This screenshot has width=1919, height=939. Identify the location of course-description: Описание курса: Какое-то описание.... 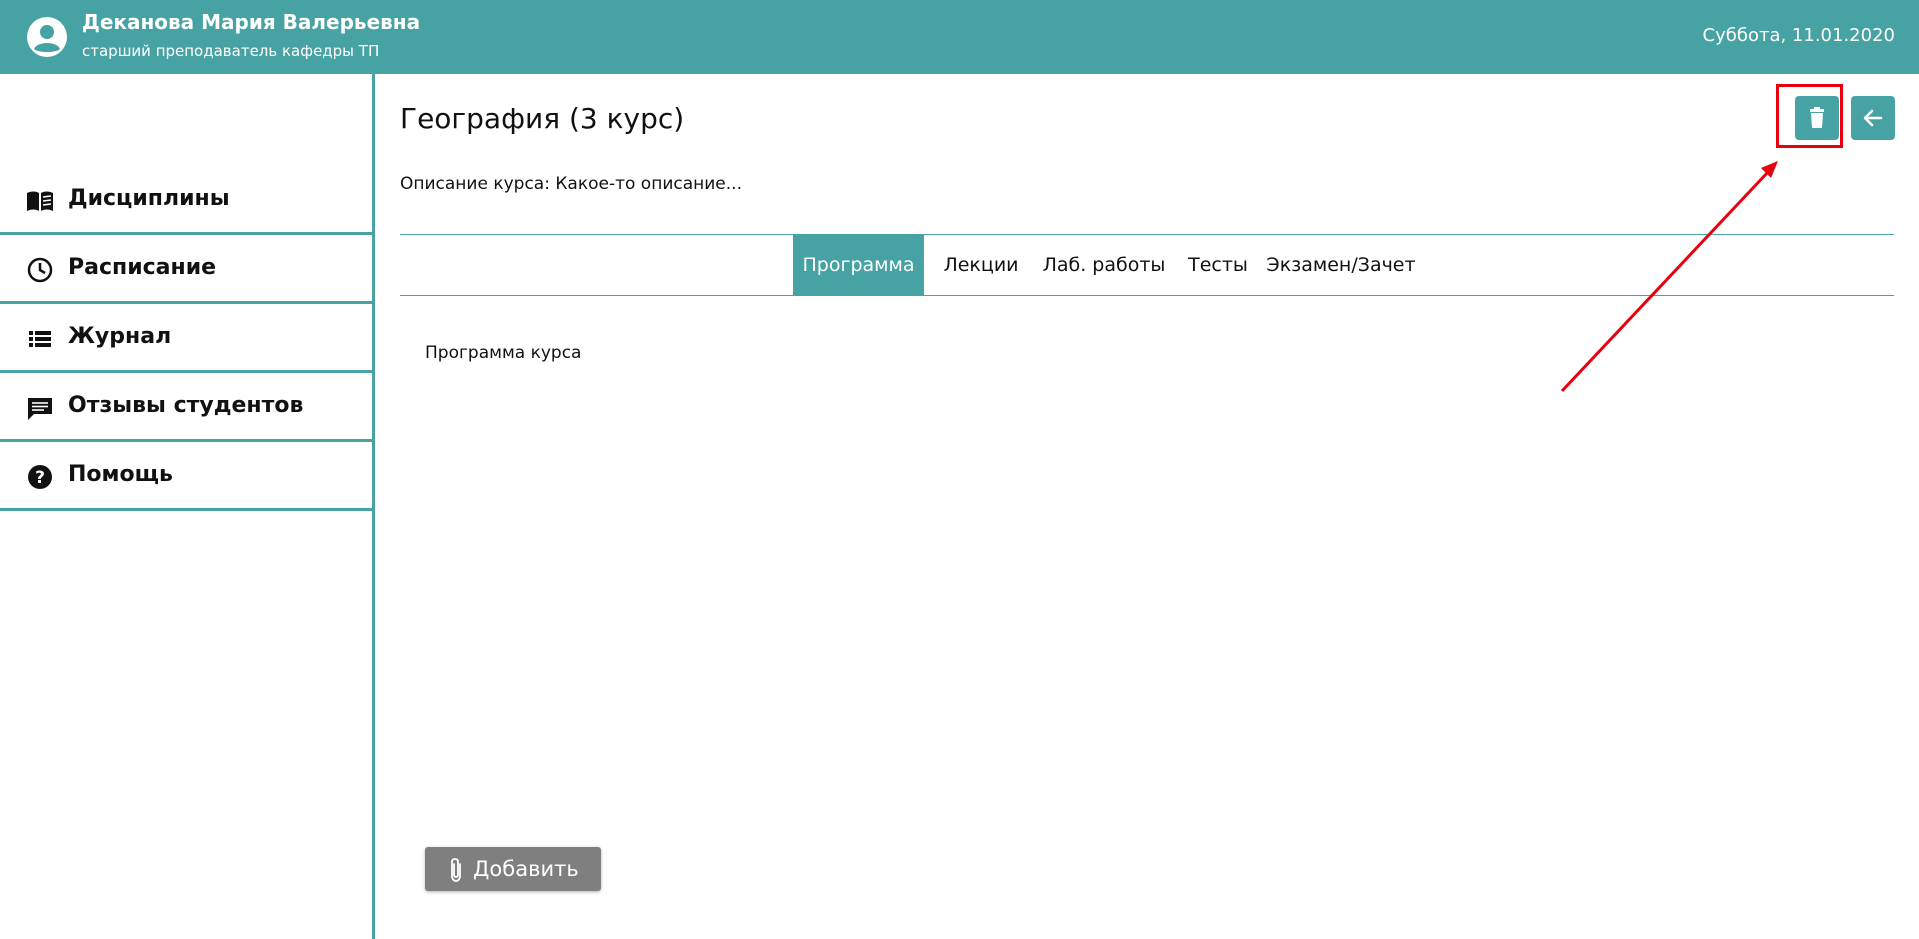
(571, 184).